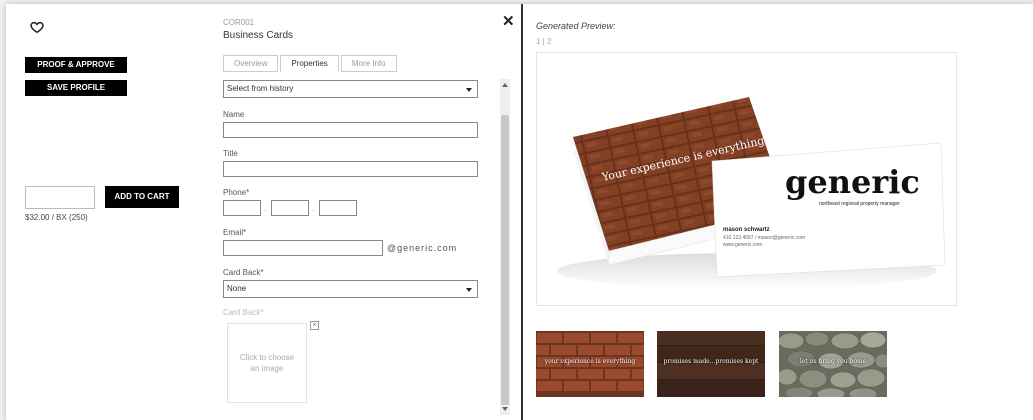 This screenshot has height=420, width=1033. What do you see at coordinates (142, 197) in the screenshot?
I see `add-to-cart-button: ADD TO CART` at bounding box center [142, 197].